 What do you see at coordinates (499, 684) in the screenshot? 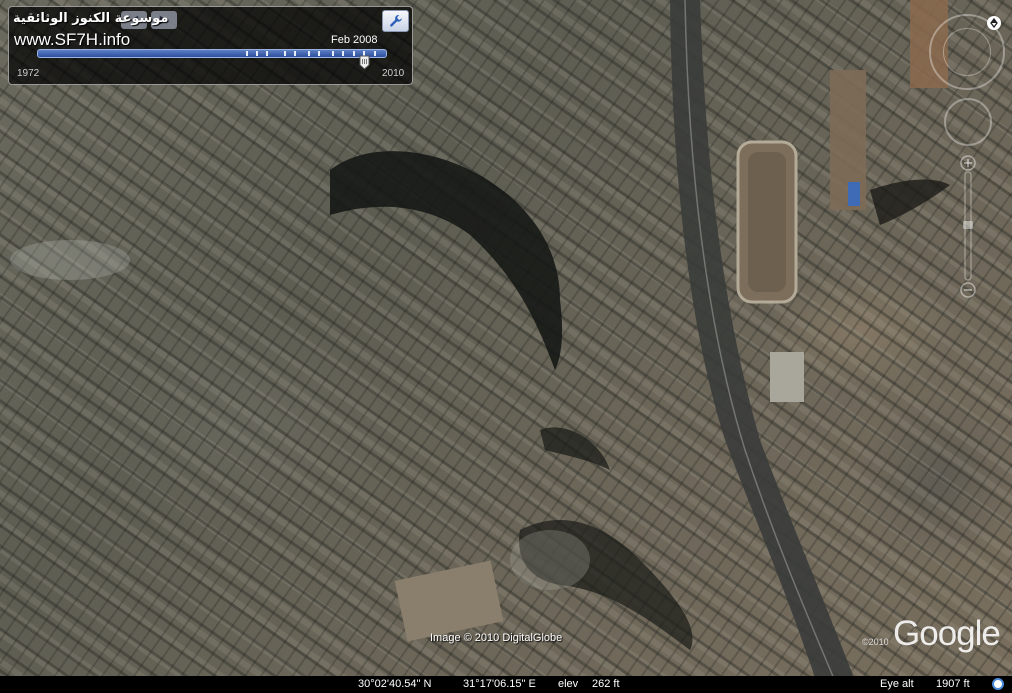
I see `longitude-readout: 31°17'06.15" E` at bounding box center [499, 684].